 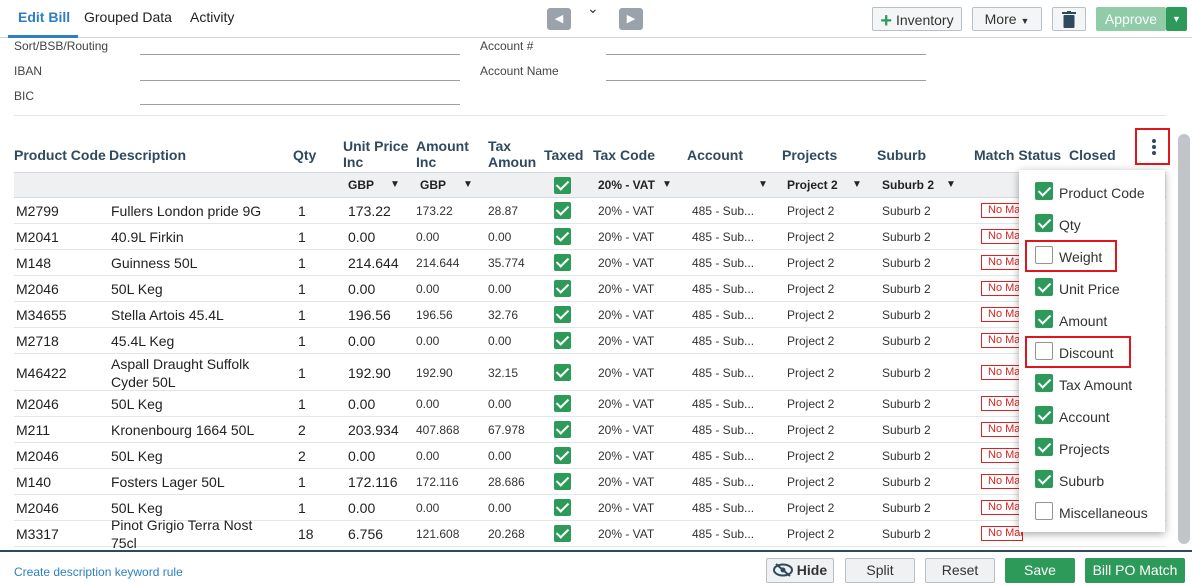 What do you see at coordinates (901, 155) in the screenshot?
I see `header-suburb: Suburb` at bounding box center [901, 155].